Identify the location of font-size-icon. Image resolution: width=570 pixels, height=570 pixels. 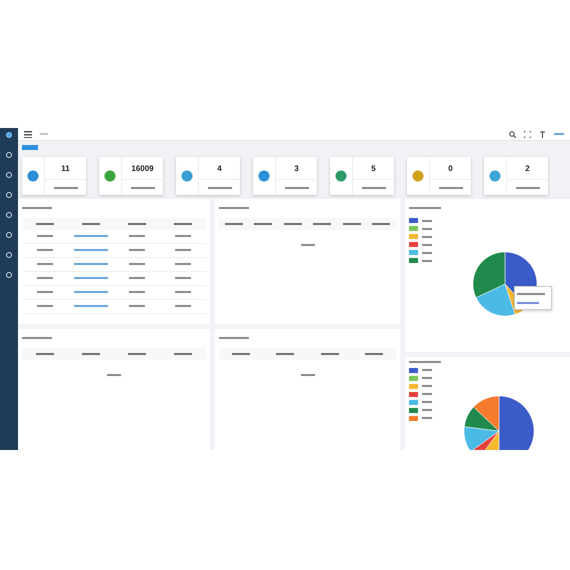
(542, 134).